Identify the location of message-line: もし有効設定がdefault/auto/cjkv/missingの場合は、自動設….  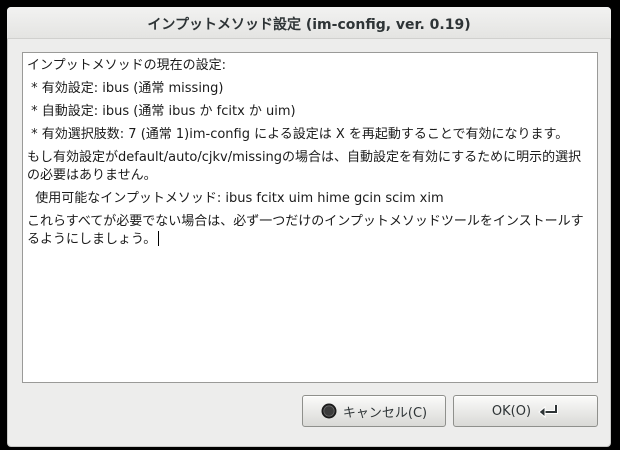
(304, 166).